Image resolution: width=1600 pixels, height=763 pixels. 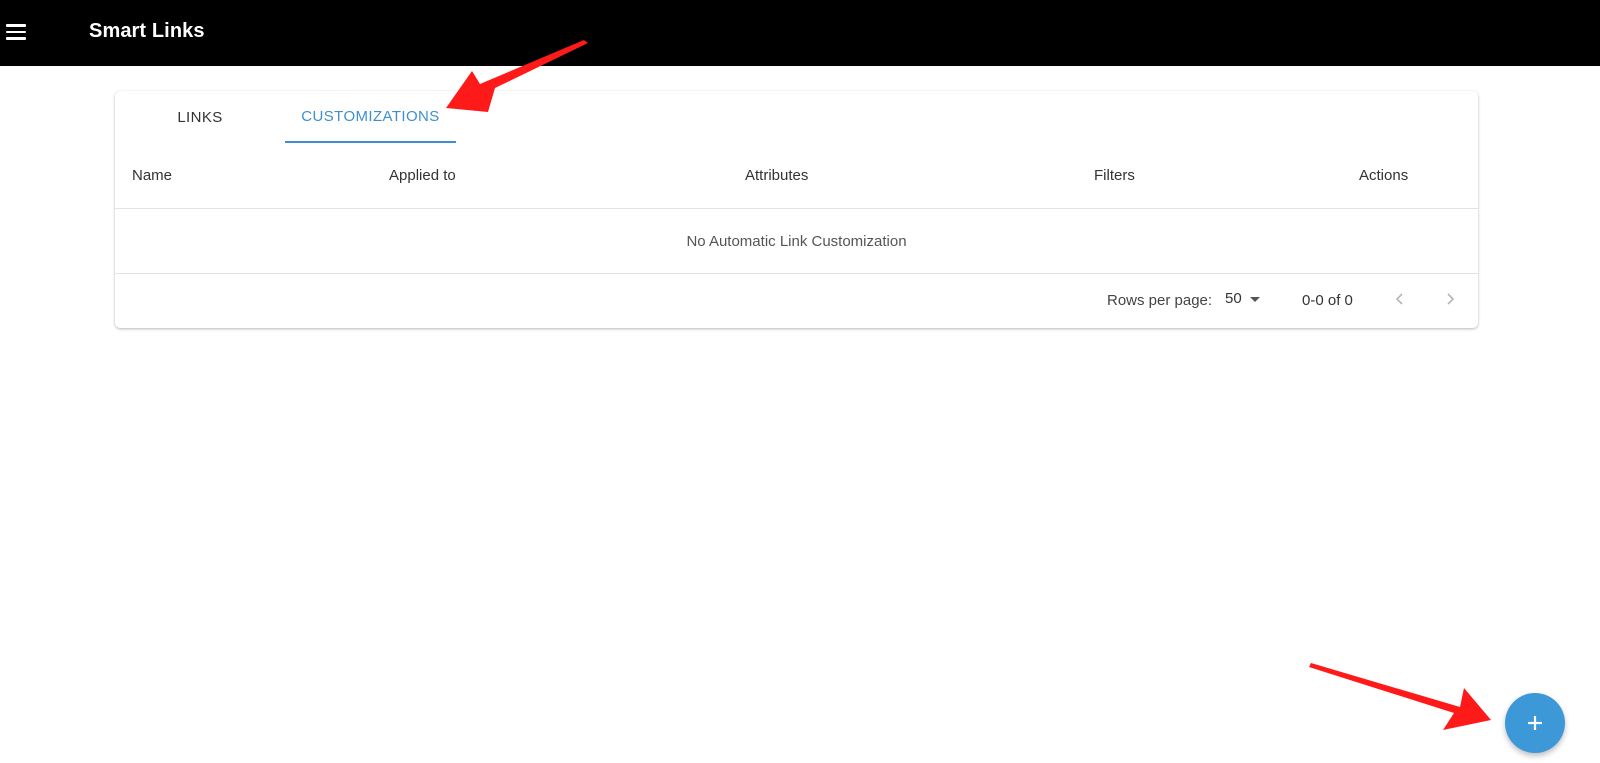 I want to click on chevron-left-icon, so click(x=1399, y=299).